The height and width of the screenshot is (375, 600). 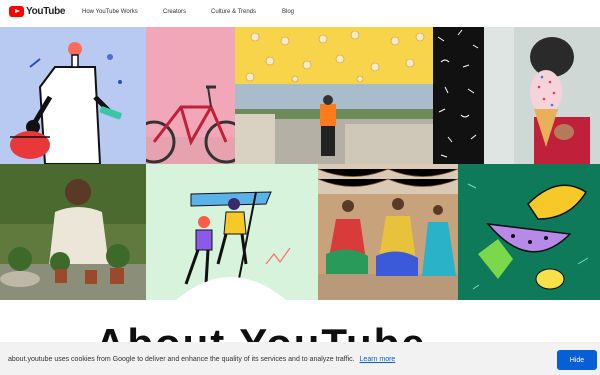 I want to click on youtube-logo: YouTube, so click(x=37, y=11).